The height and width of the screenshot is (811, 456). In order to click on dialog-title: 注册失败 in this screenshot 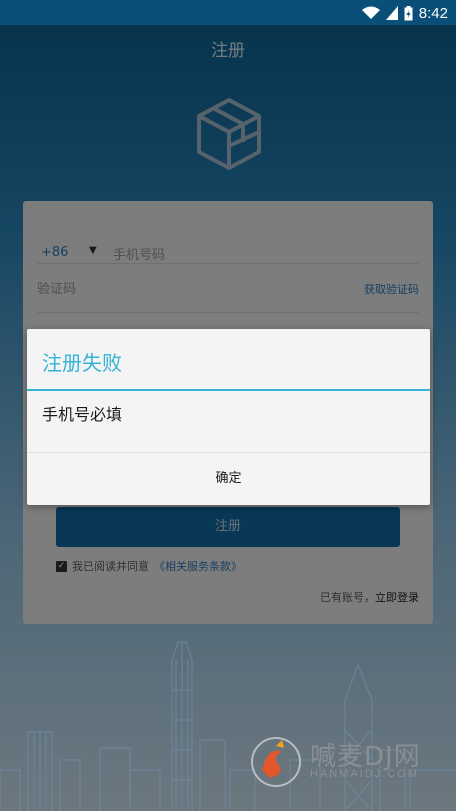, I will do `click(82, 363)`.